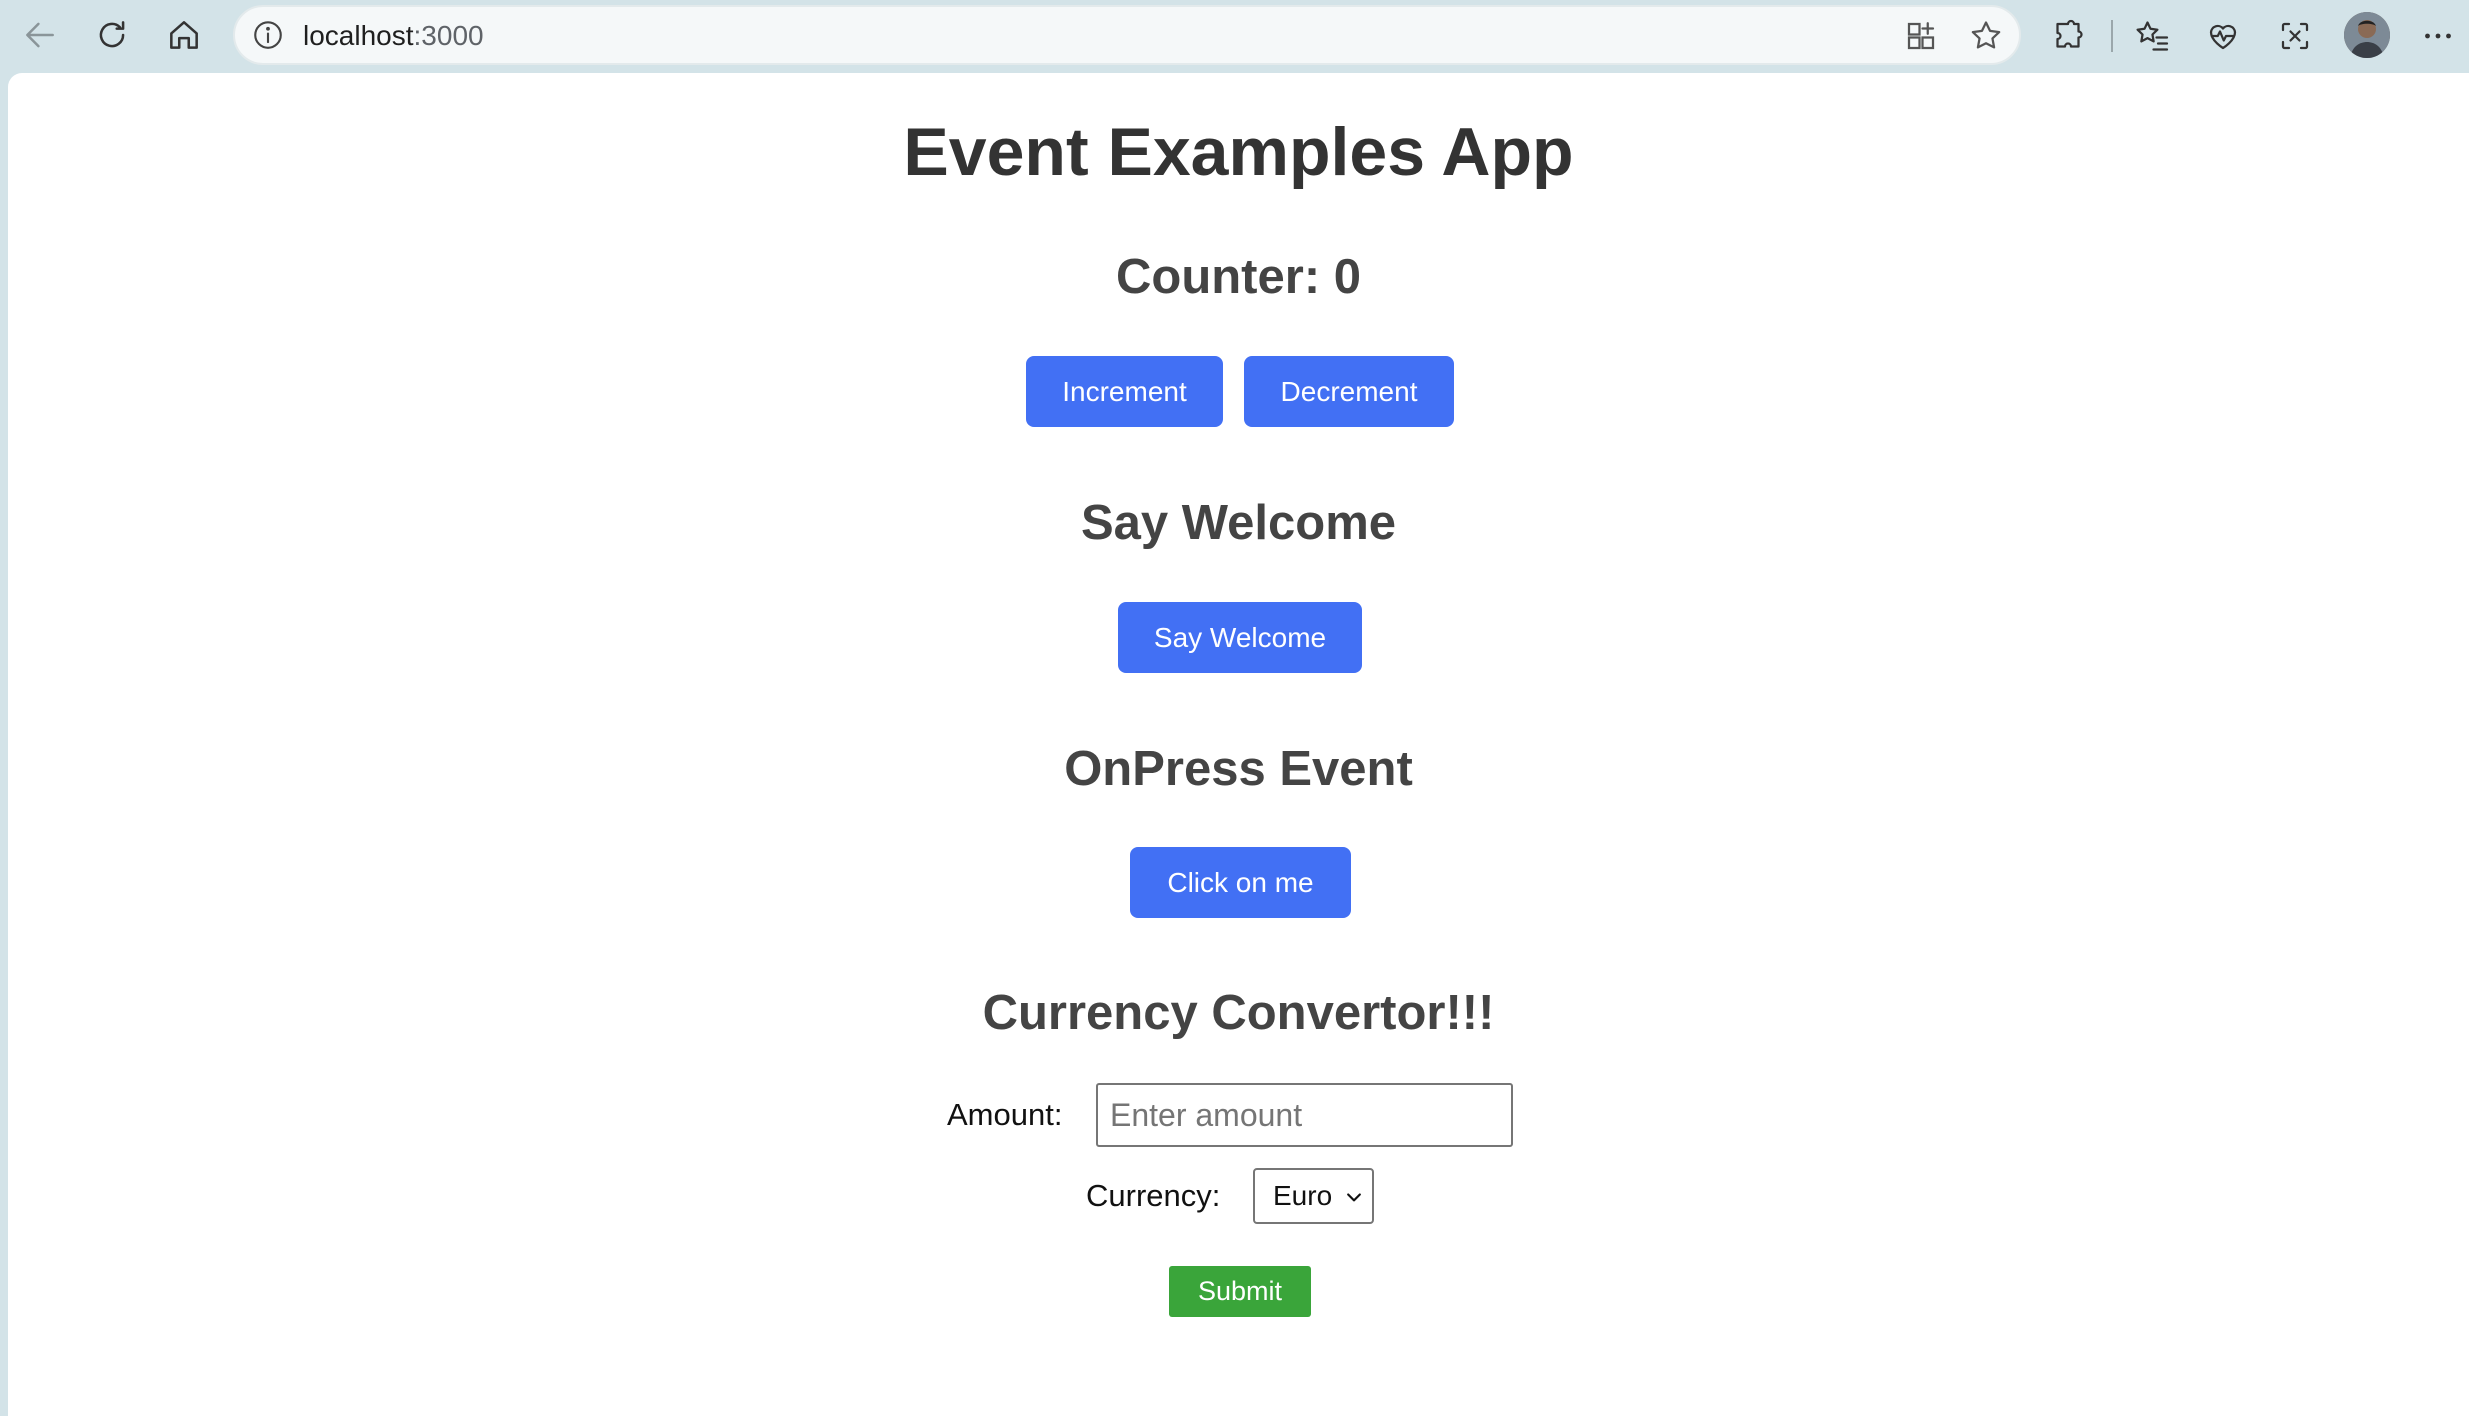 This screenshot has height=1416, width=2469. What do you see at coordinates (1124, 391) in the screenshot?
I see `increment-button: Increment` at bounding box center [1124, 391].